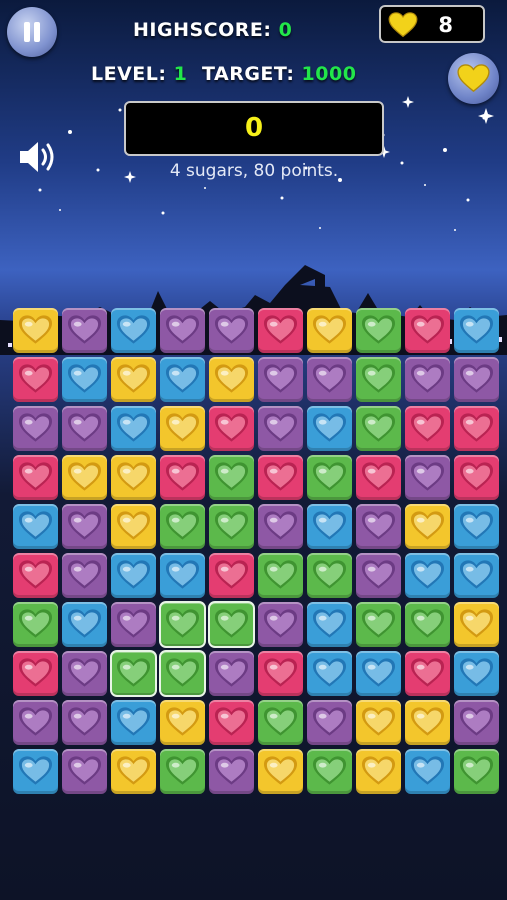  Describe the element at coordinates (473, 78) in the screenshot. I see `shop-button` at that location.